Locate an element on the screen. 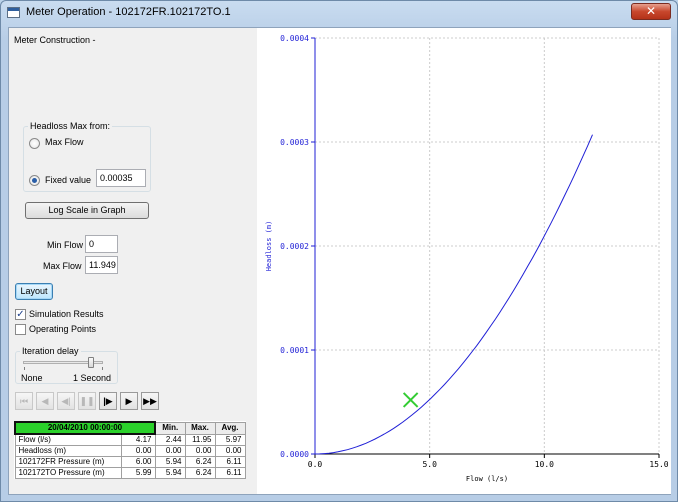  max-flow-label: Max Flow is located at coordinates (62, 266).